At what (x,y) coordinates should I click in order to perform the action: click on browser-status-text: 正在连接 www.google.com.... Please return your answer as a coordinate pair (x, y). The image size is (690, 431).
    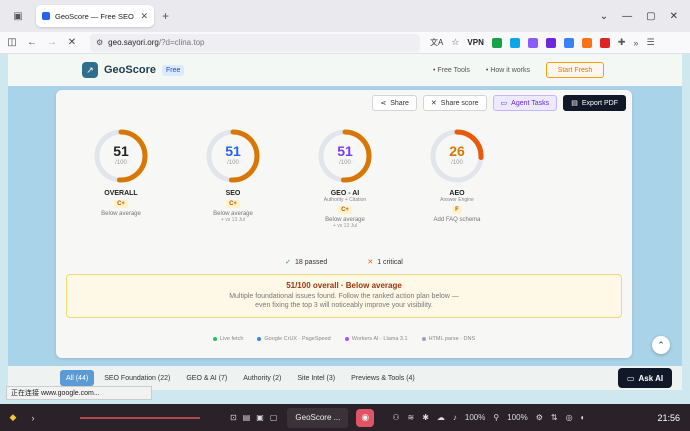
    Looking at the image, I should click on (79, 393).